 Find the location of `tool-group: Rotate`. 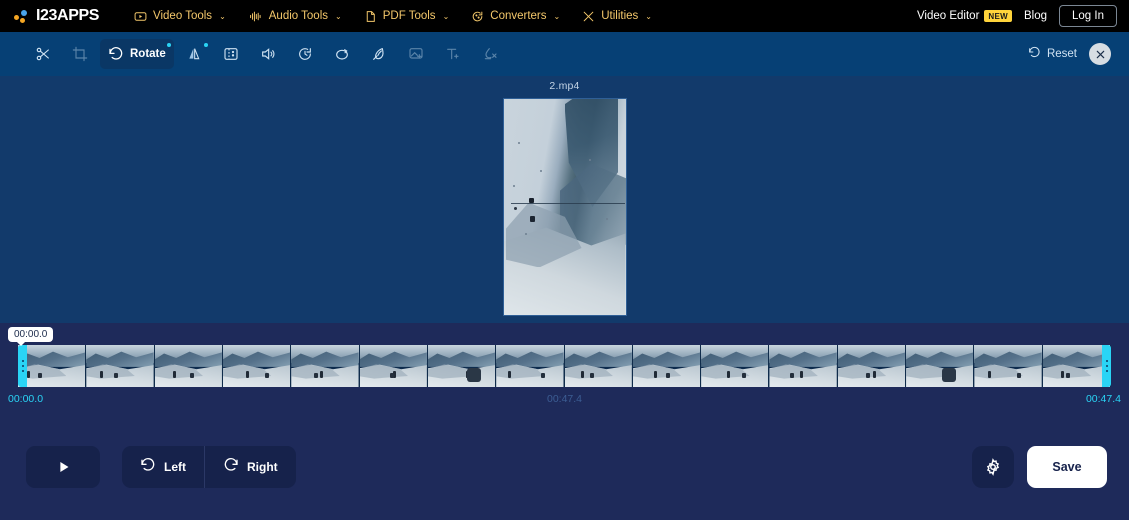

tool-group: Rotate is located at coordinates (266, 54).